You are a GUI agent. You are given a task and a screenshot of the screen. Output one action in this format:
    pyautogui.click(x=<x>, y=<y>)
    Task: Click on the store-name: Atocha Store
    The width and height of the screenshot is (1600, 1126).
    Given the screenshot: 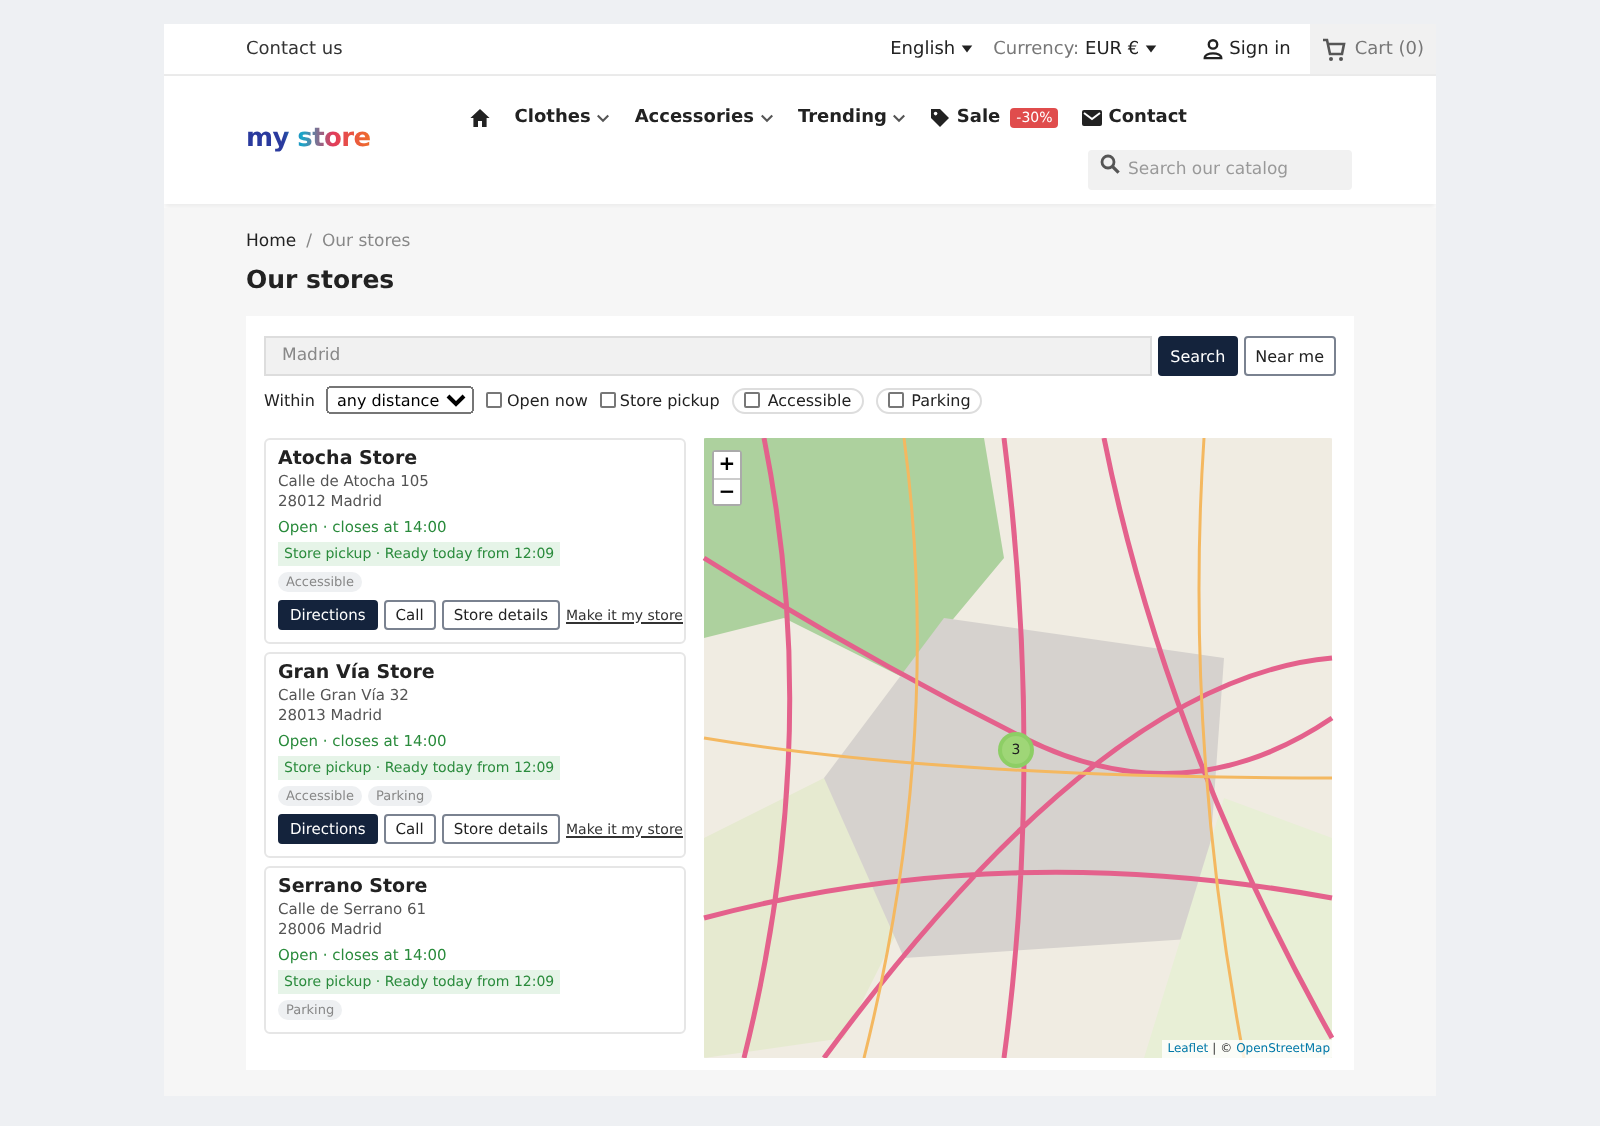 What is the action you would take?
    pyautogui.click(x=349, y=459)
    